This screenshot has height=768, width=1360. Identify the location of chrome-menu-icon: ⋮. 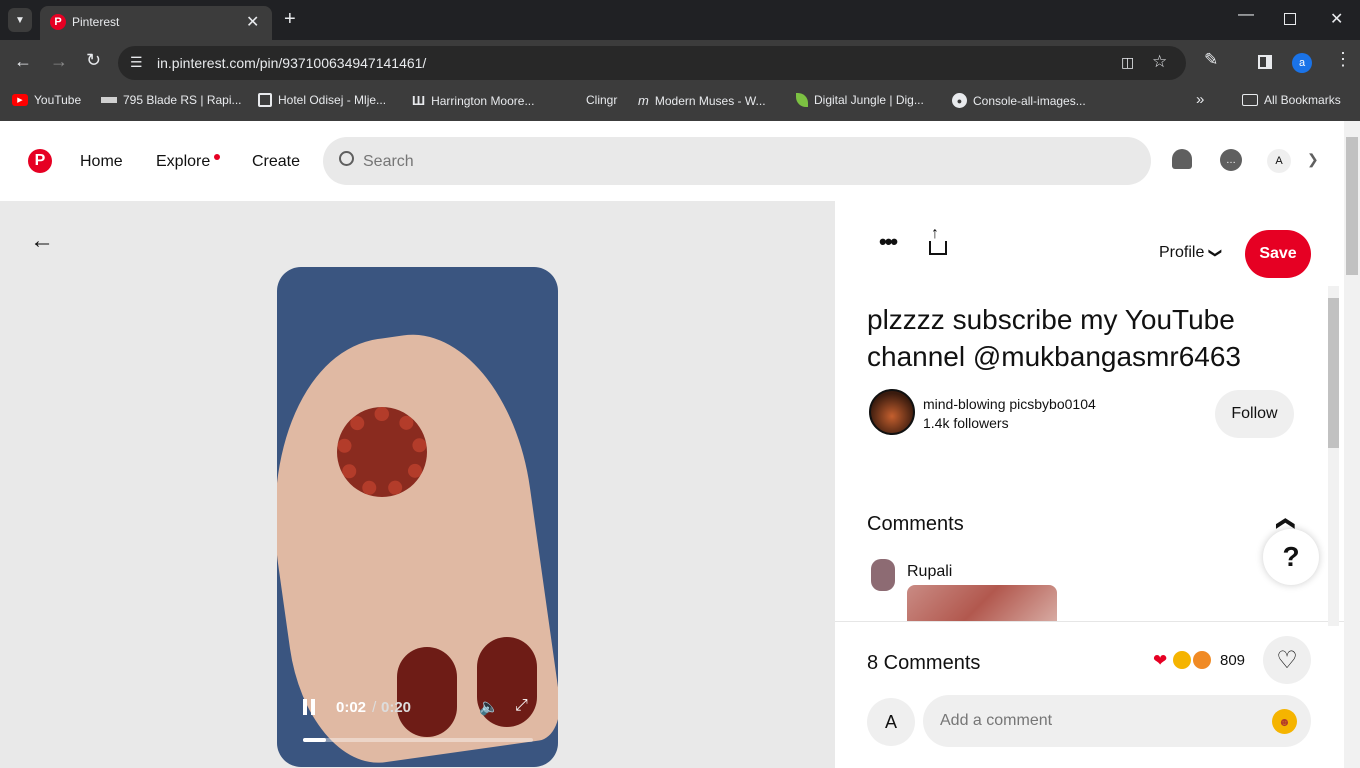
(1343, 59).